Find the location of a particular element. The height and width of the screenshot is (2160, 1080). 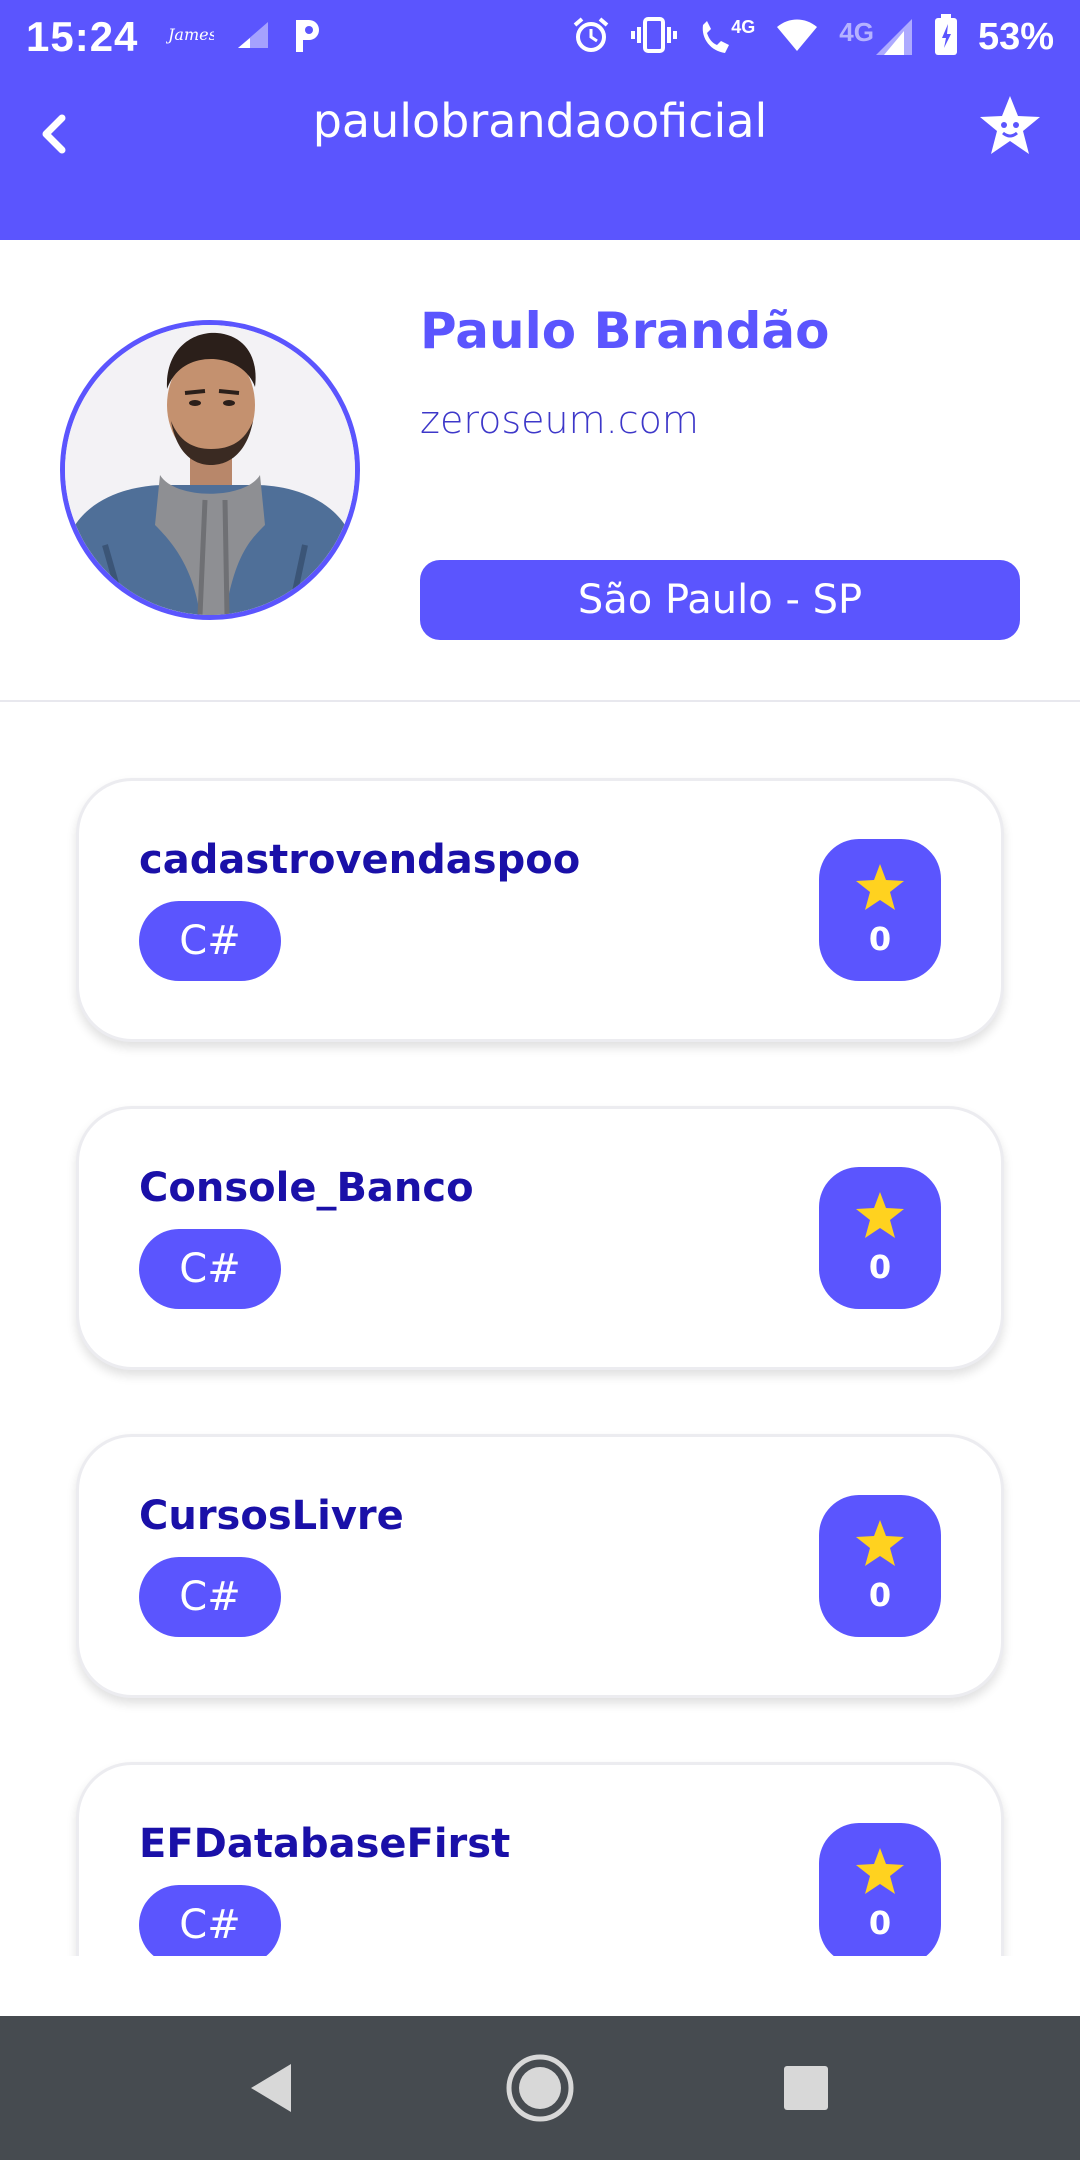

avatar is located at coordinates (210, 470).